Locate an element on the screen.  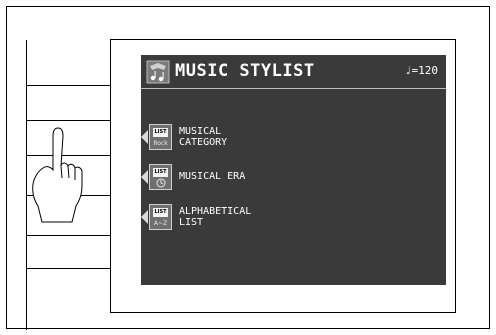
menu-item-alphabetical-list: LIST A~Z ALPHABETICAL LIST is located at coordinates (241, 217).